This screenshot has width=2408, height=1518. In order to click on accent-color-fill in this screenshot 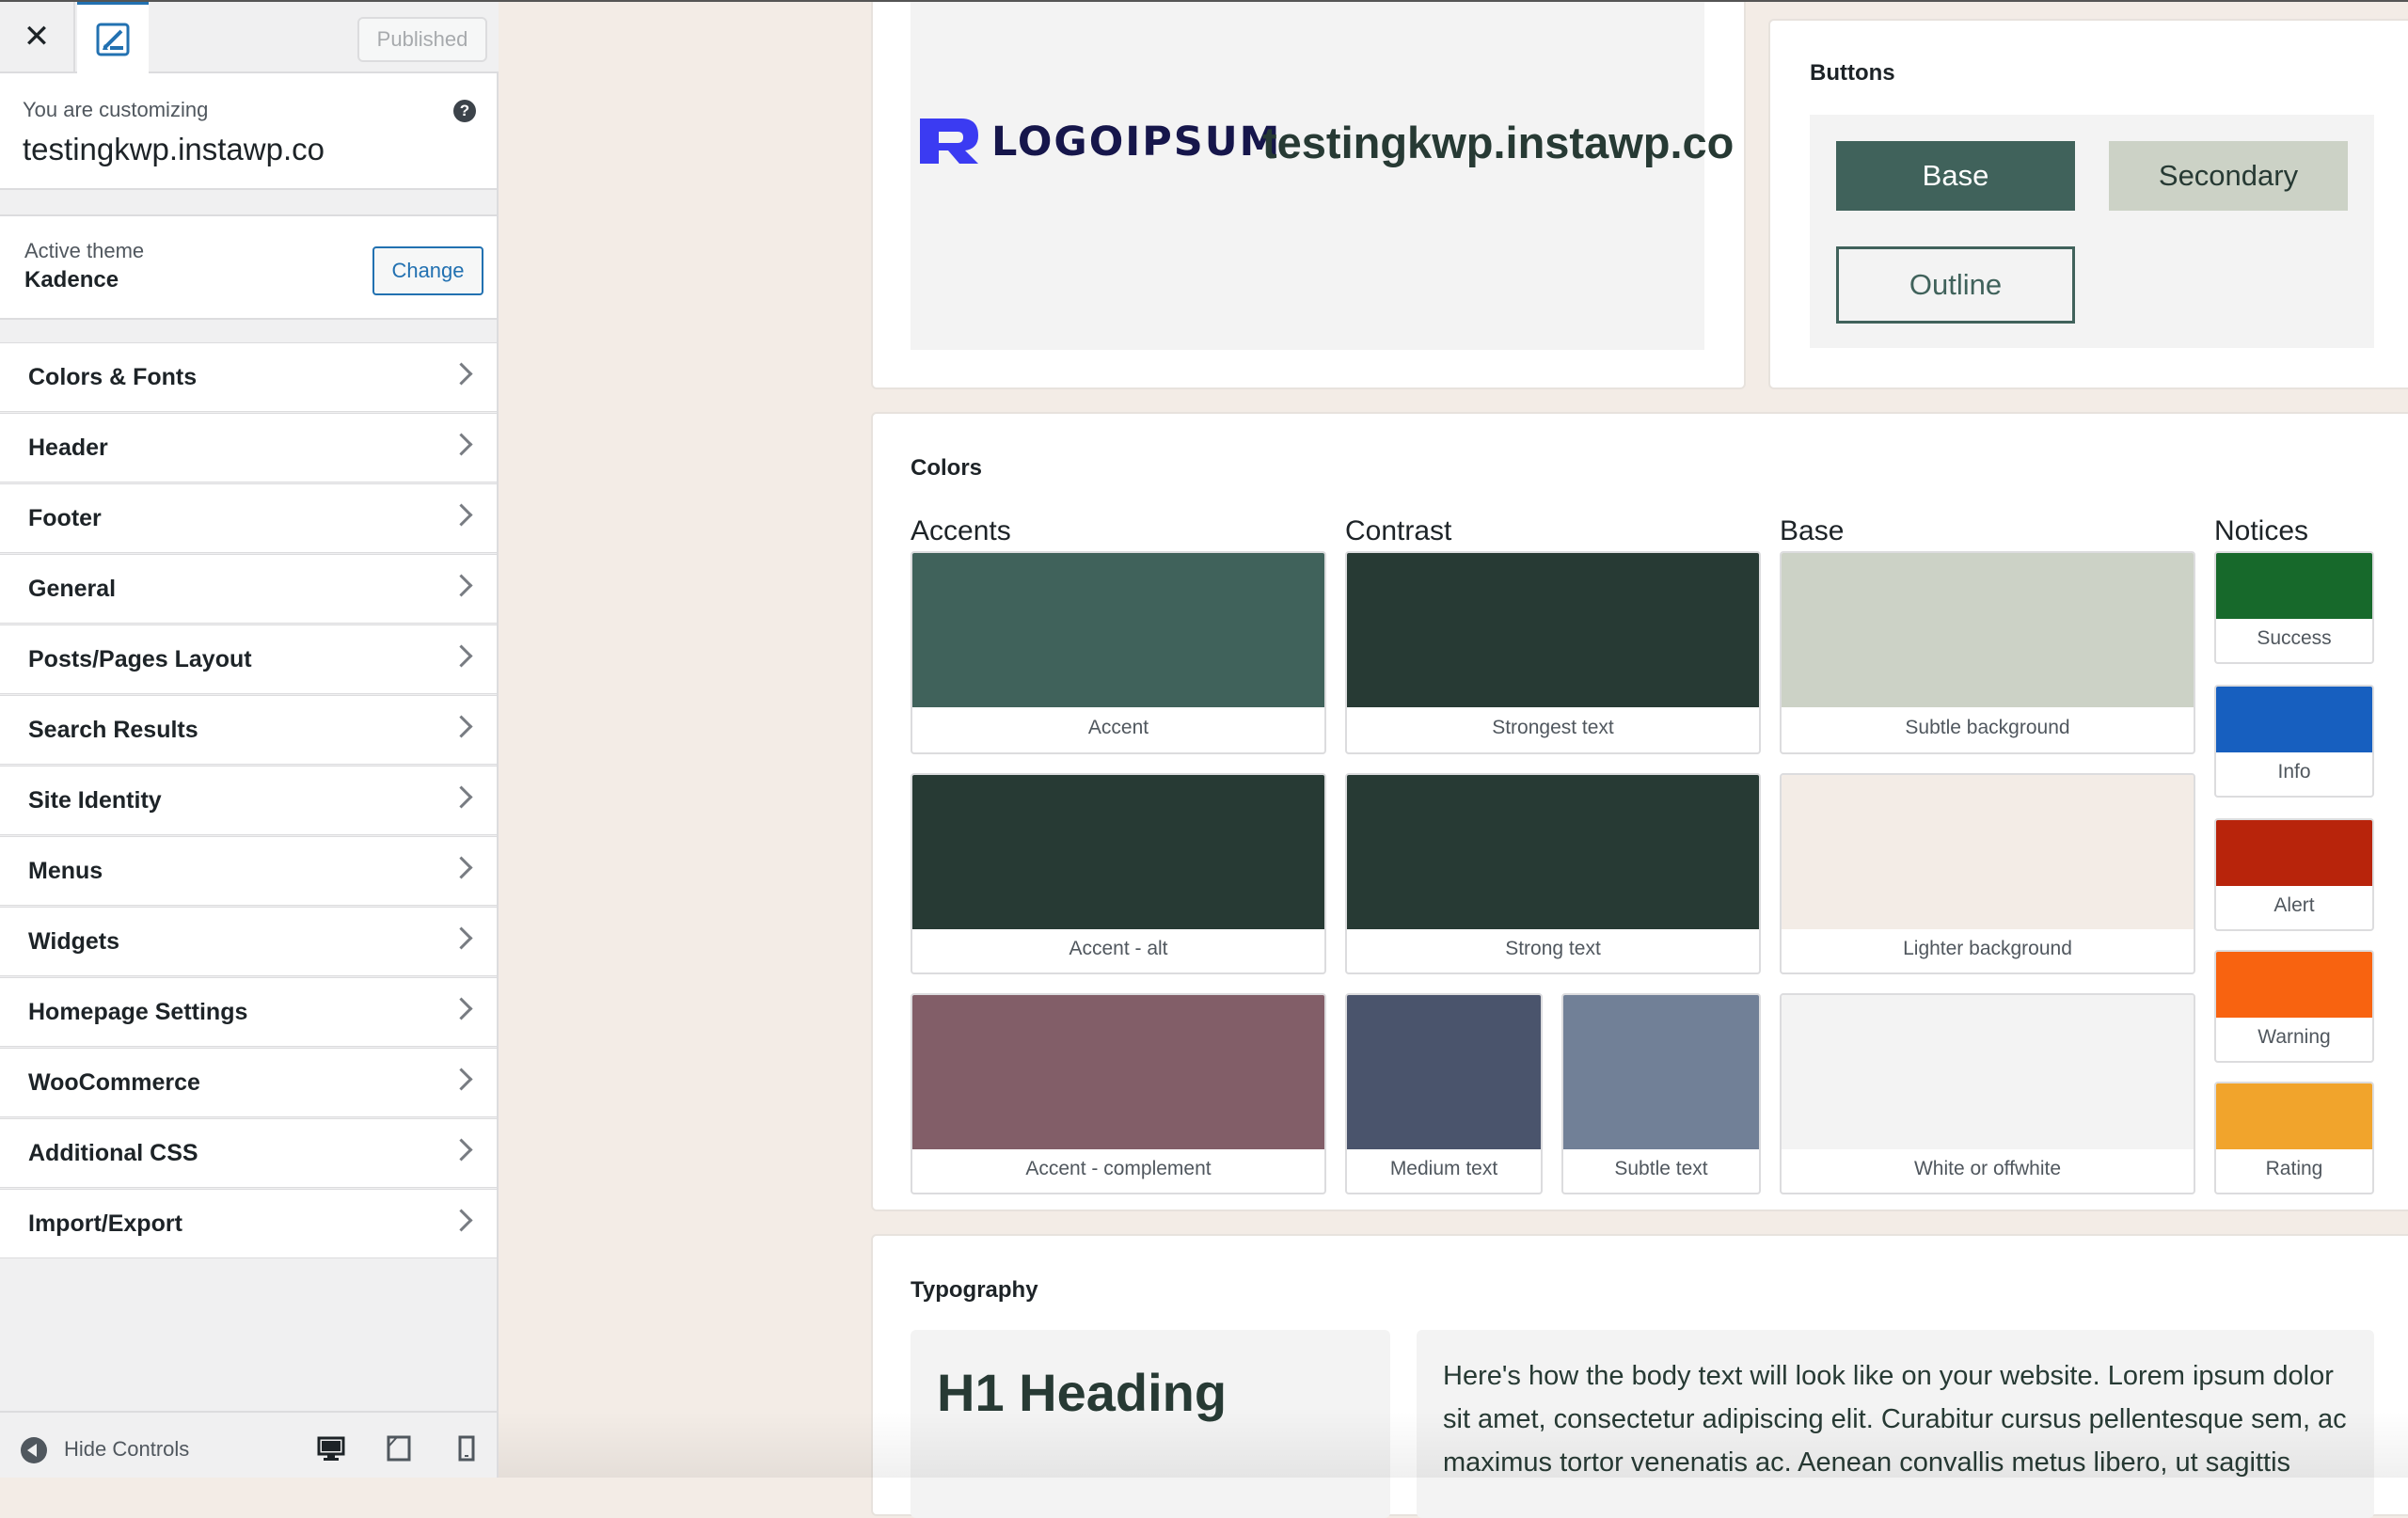, I will do `click(1118, 630)`.